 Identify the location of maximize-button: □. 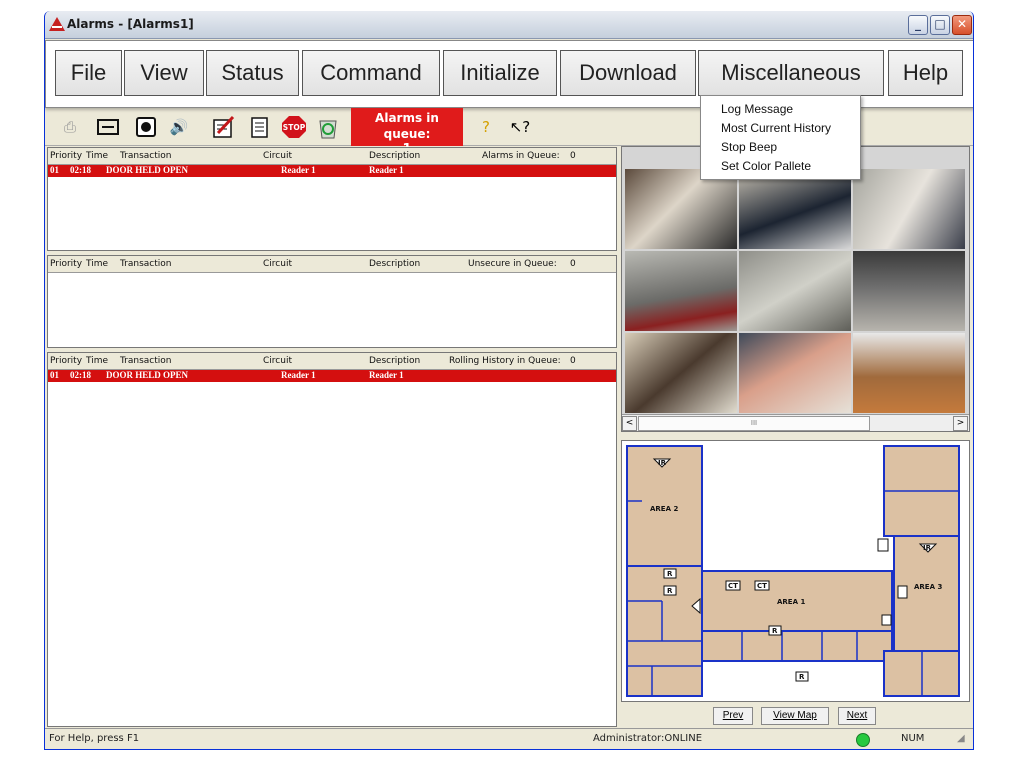
(940, 25).